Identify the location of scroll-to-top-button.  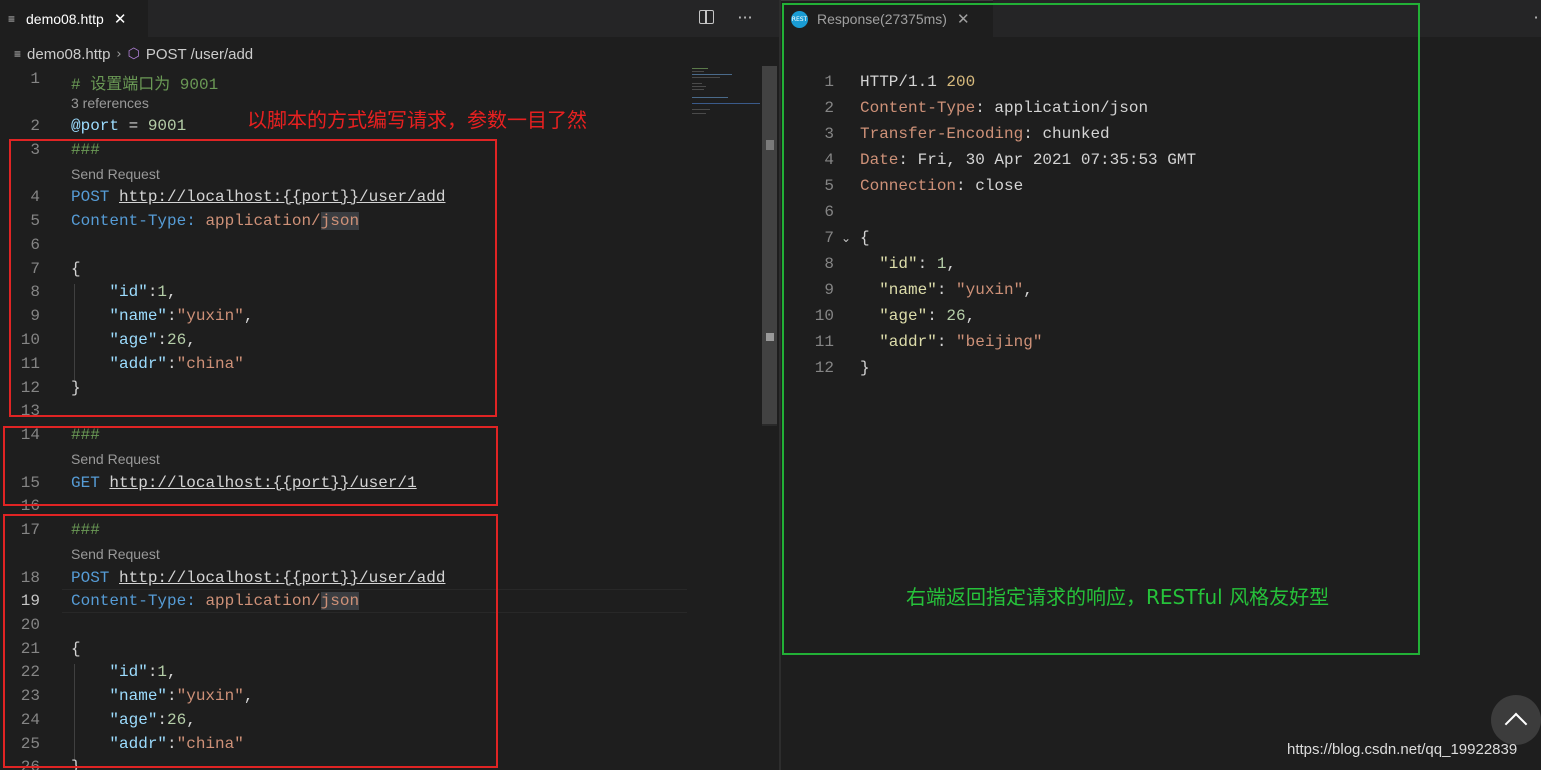
(1516, 720).